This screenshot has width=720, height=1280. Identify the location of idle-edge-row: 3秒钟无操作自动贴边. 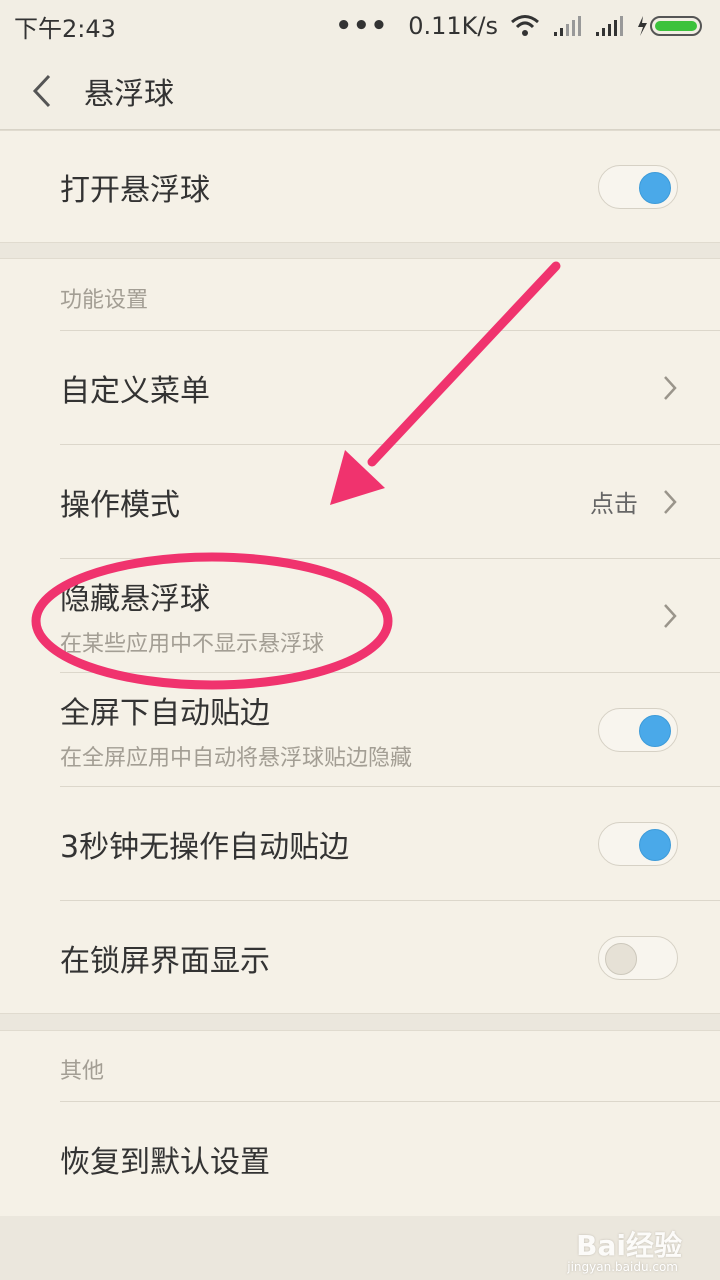
(360, 843).